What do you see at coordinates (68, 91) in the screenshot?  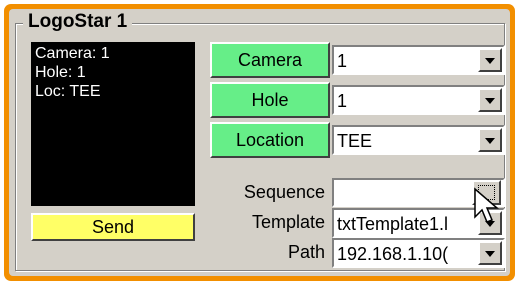 I see `display-line-location: Loc: TEE` at bounding box center [68, 91].